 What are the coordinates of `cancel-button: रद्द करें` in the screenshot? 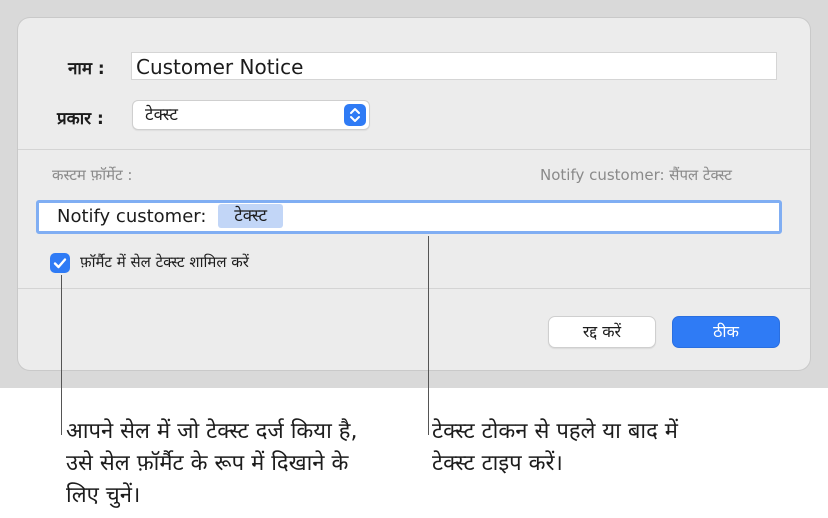 It's located at (602, 332).